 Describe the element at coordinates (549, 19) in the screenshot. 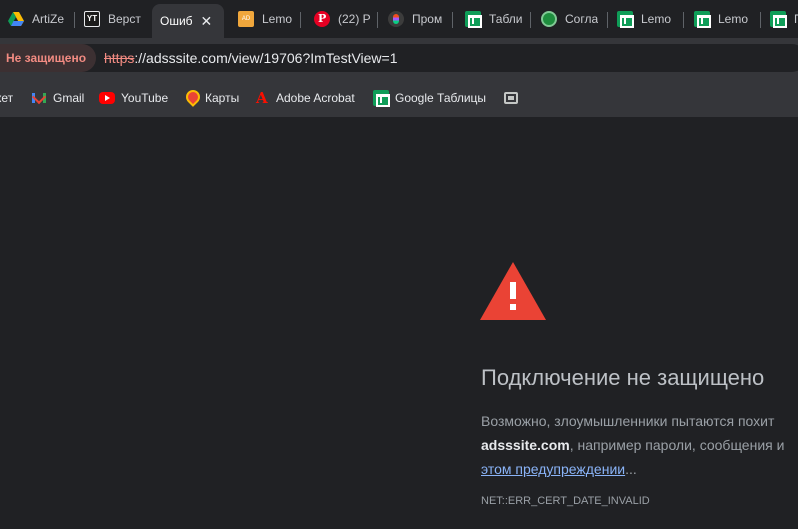

I see `circle-sheet-icon` at that location.